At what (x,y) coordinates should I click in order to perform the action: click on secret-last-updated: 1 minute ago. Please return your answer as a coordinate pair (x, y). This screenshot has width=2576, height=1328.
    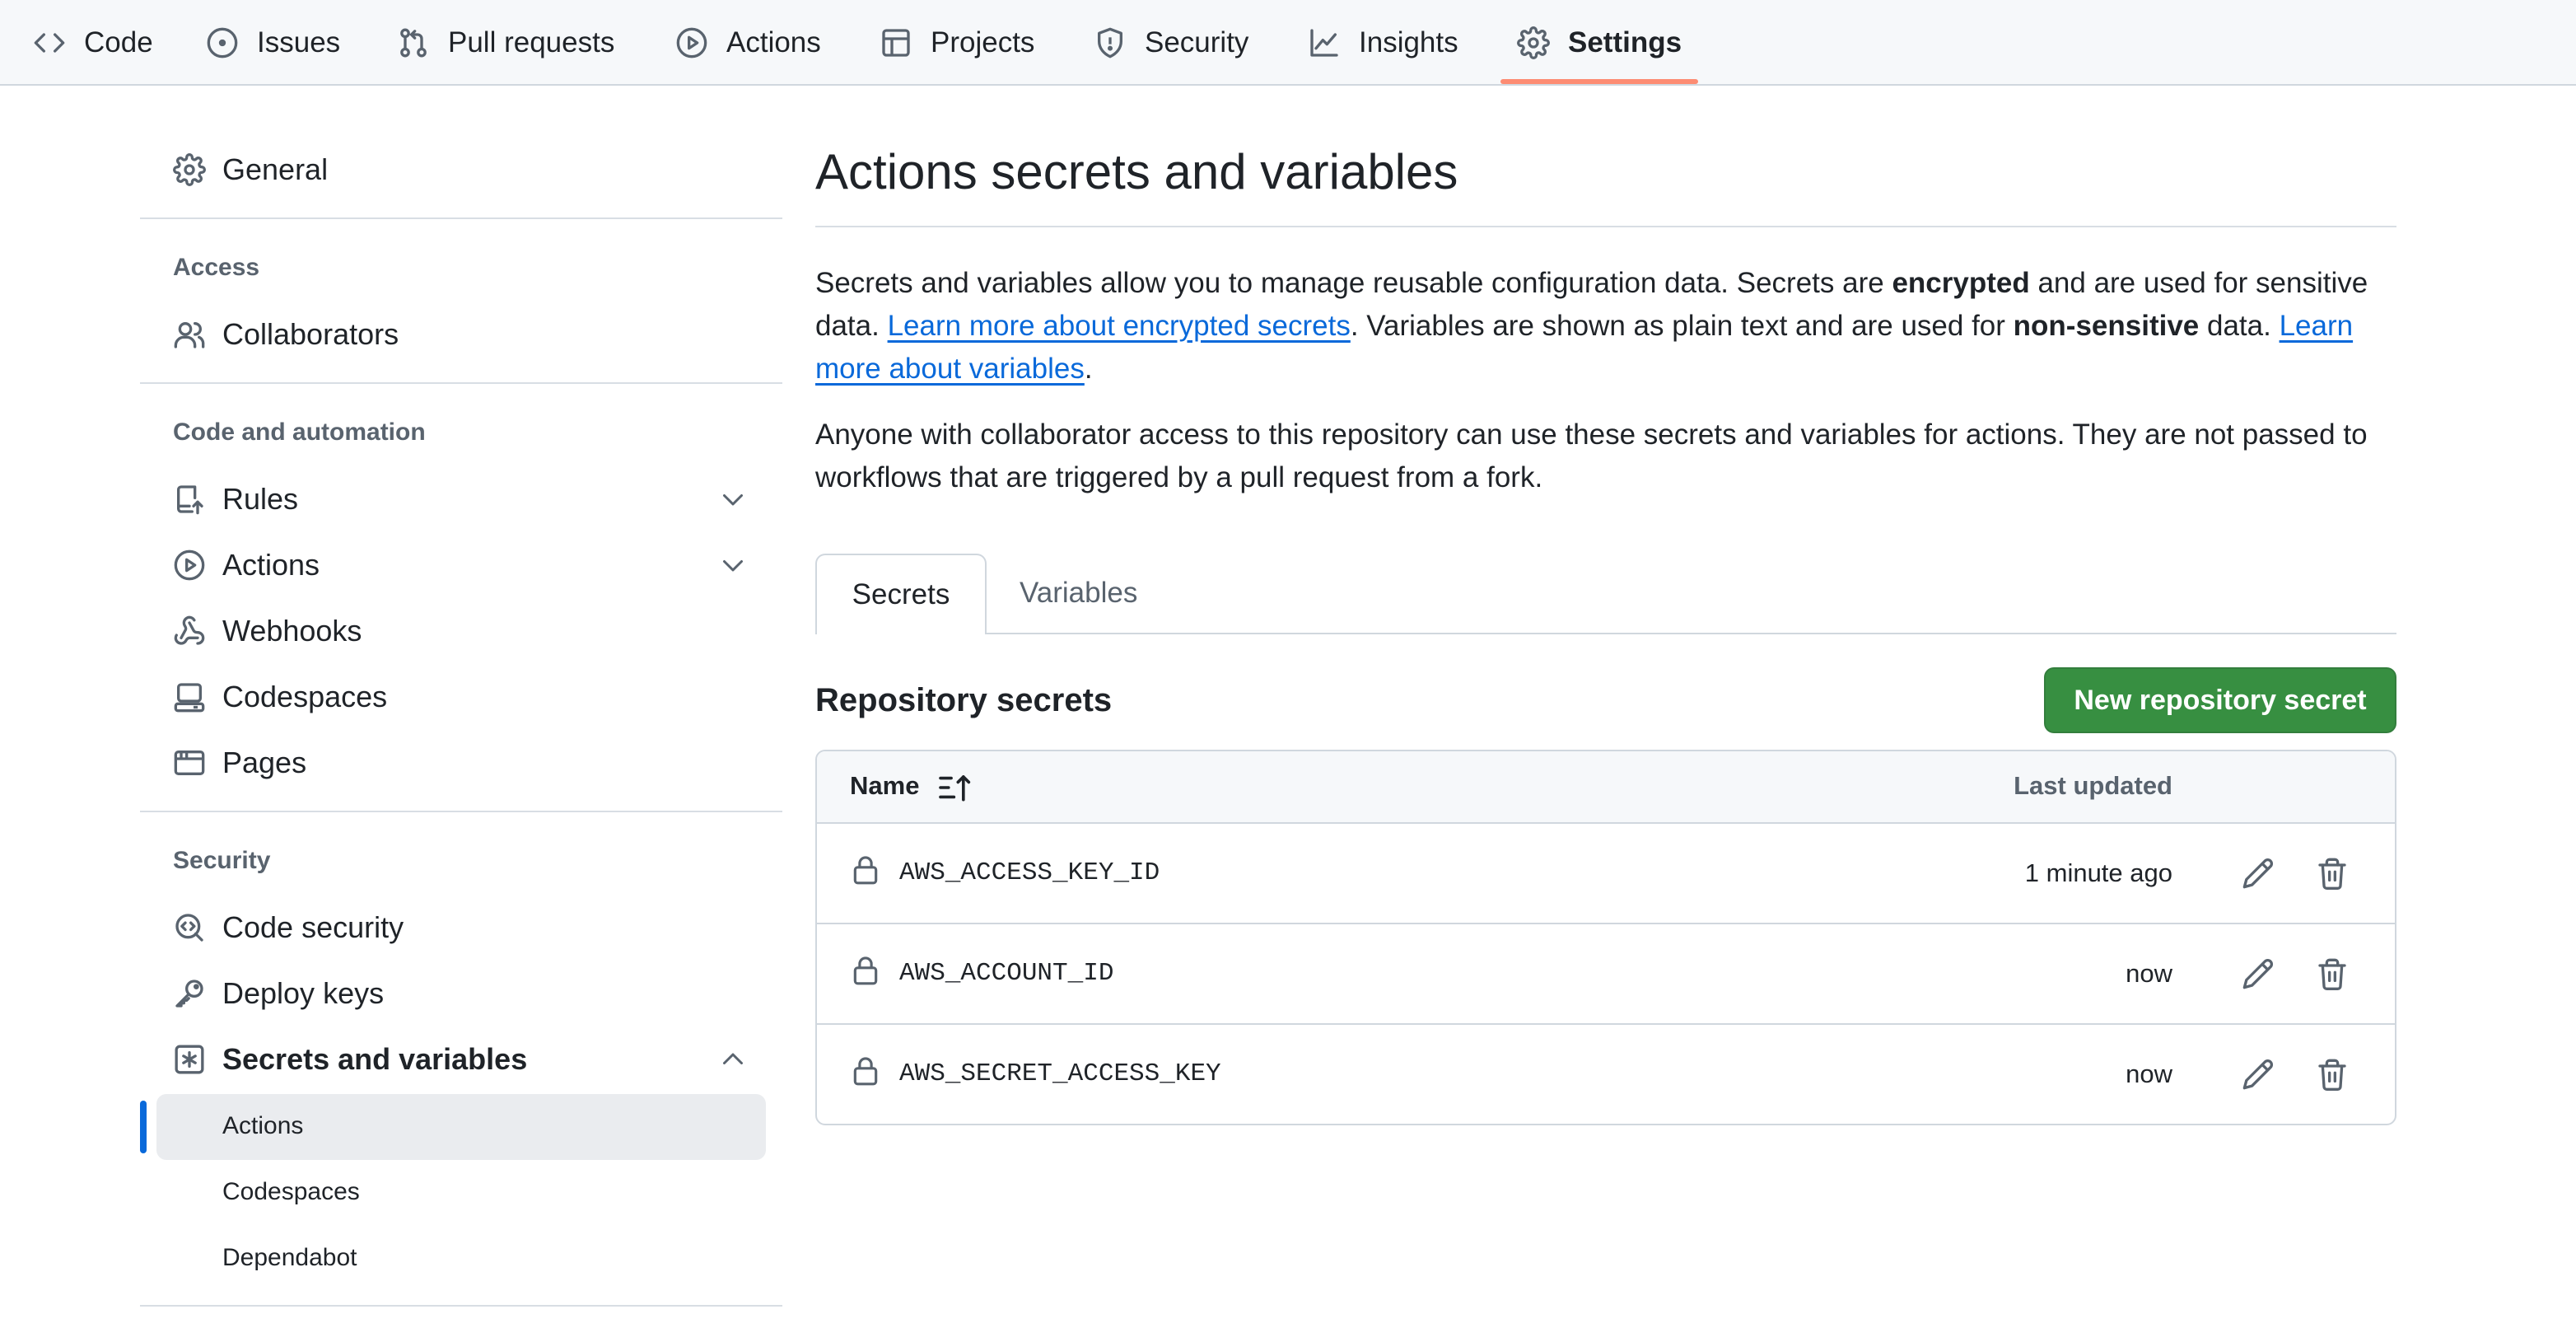
    Looking at the image, I should click on (2098, 872).